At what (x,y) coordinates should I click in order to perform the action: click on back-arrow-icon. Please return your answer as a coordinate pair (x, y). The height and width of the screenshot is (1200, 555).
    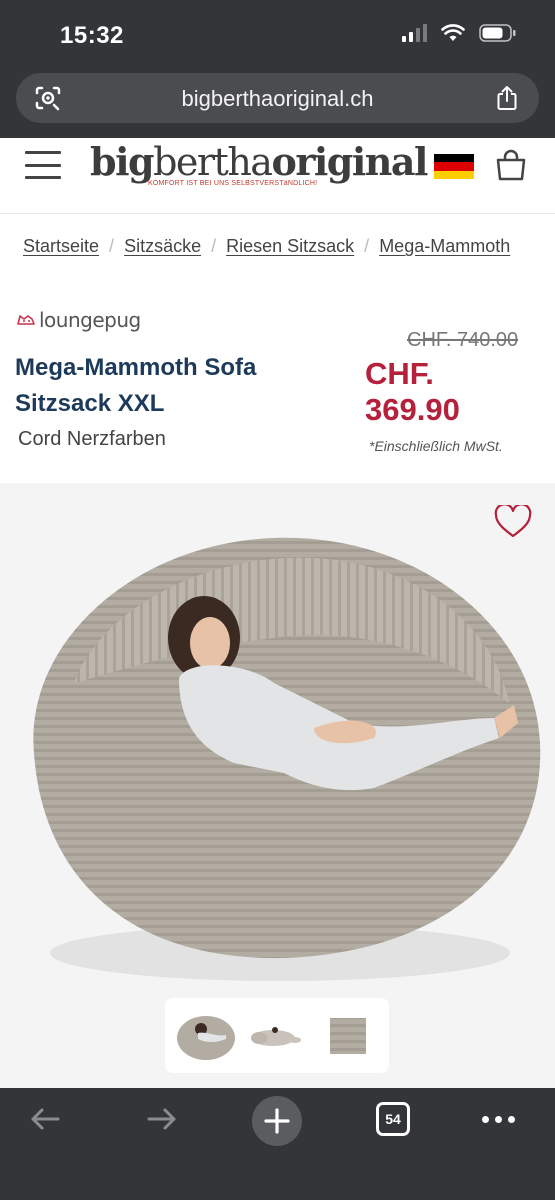
    Looking at the image, I should click on (45, 1119).